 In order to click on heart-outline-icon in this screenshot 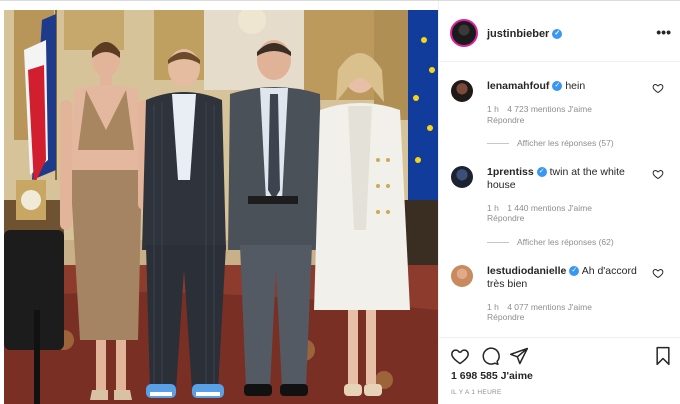, I will do `click(460, 356)`.